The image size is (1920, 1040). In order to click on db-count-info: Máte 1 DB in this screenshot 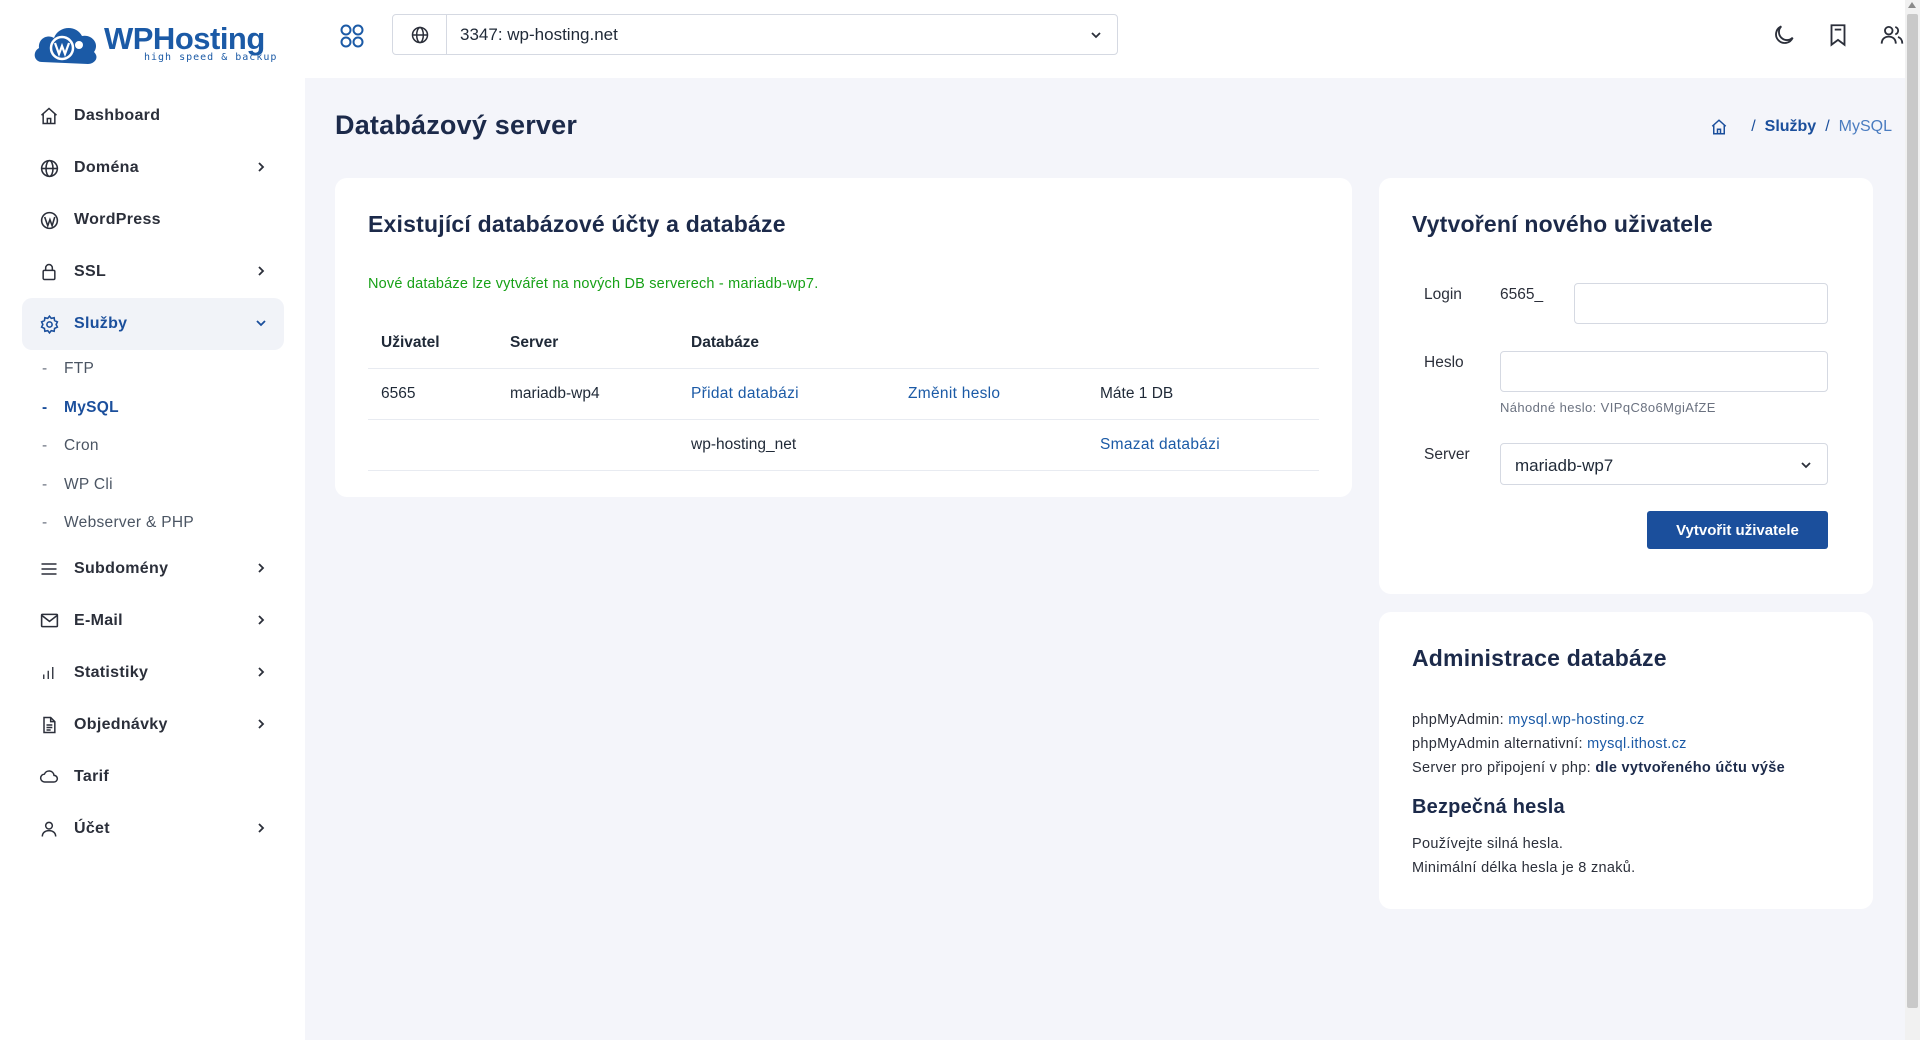, I will do `click(1137, 393)`.